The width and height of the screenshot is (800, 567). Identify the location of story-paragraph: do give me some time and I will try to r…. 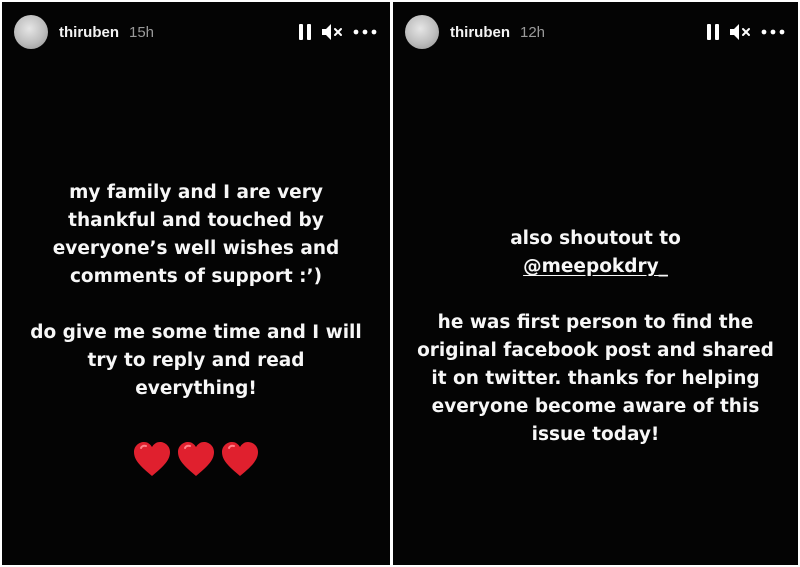
(196, 360).